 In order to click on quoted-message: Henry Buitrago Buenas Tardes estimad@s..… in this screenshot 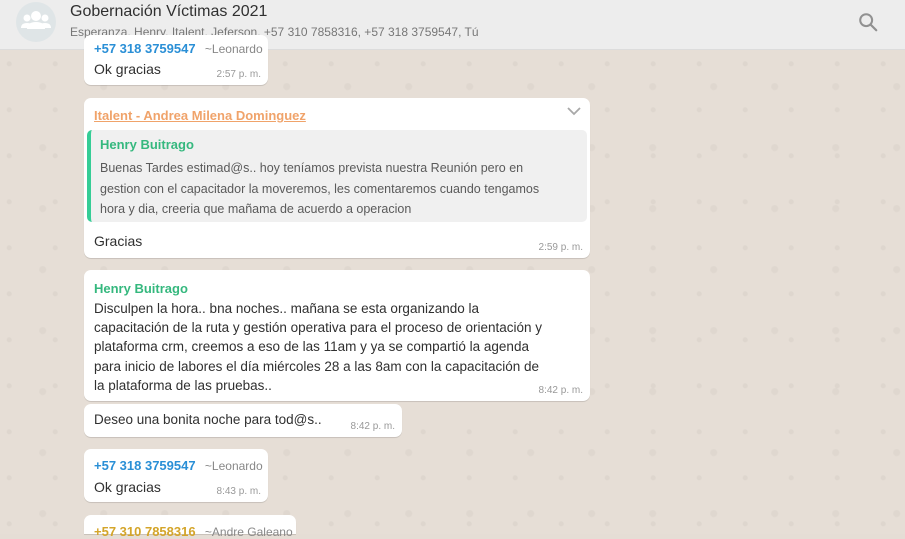, I will do `click(337, 176)`.